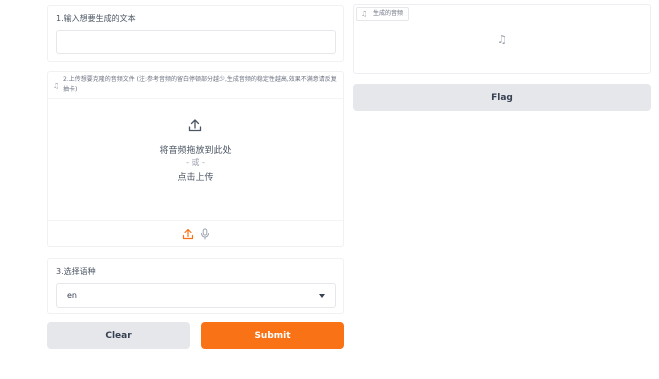 The height and width of the screenshot is (379, 659). Describe the element at coordinates (272, 335) in the screenshot. I see `submit-button: Submit` at that location.